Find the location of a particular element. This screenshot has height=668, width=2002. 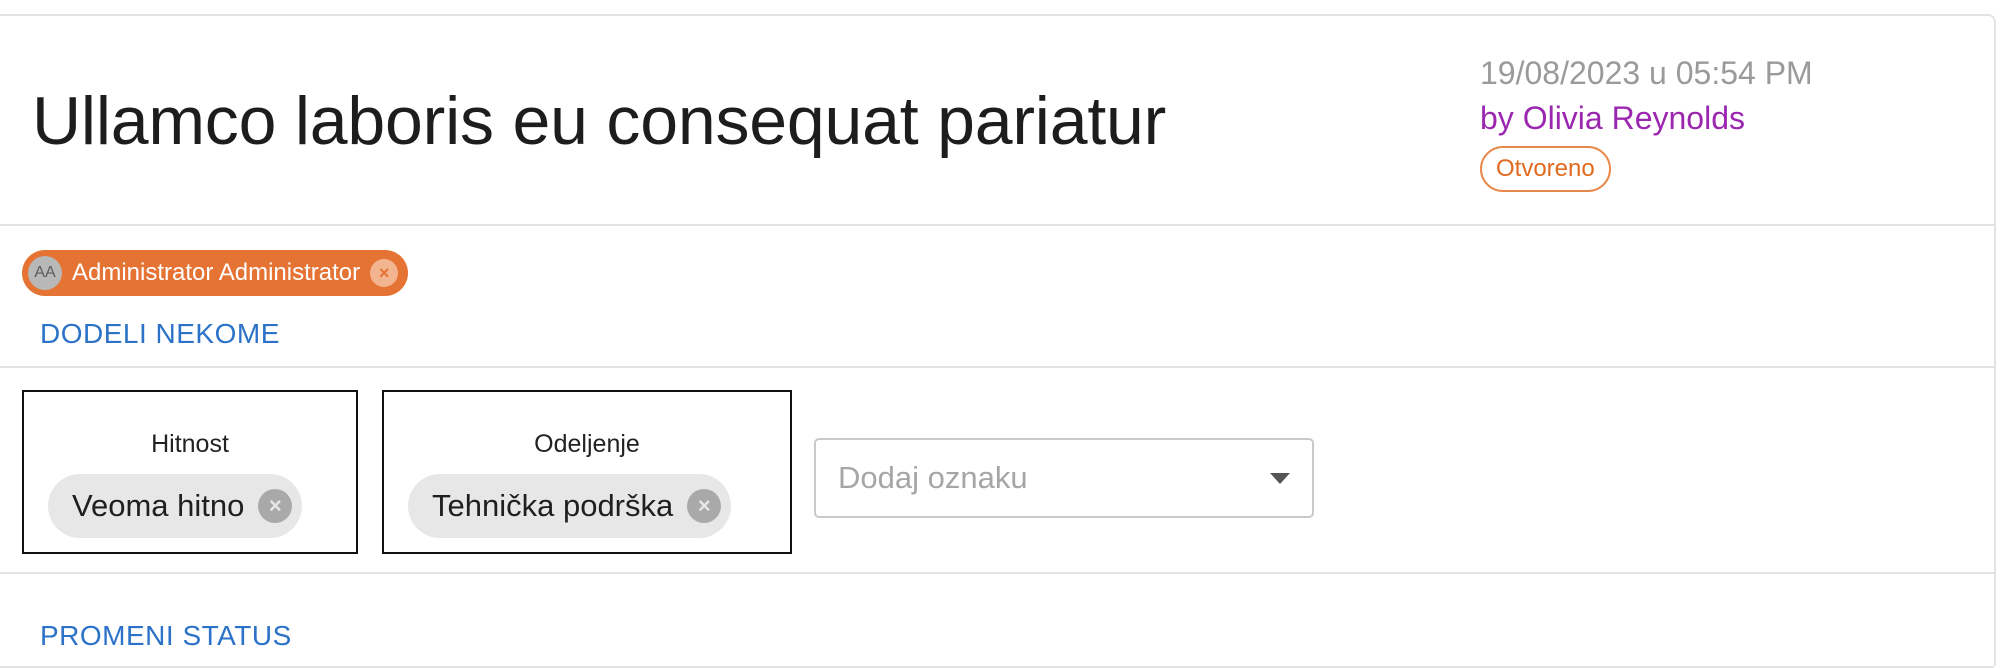

ticket-author: by Olivia Reynolds is located at coordinates (1646, 118).